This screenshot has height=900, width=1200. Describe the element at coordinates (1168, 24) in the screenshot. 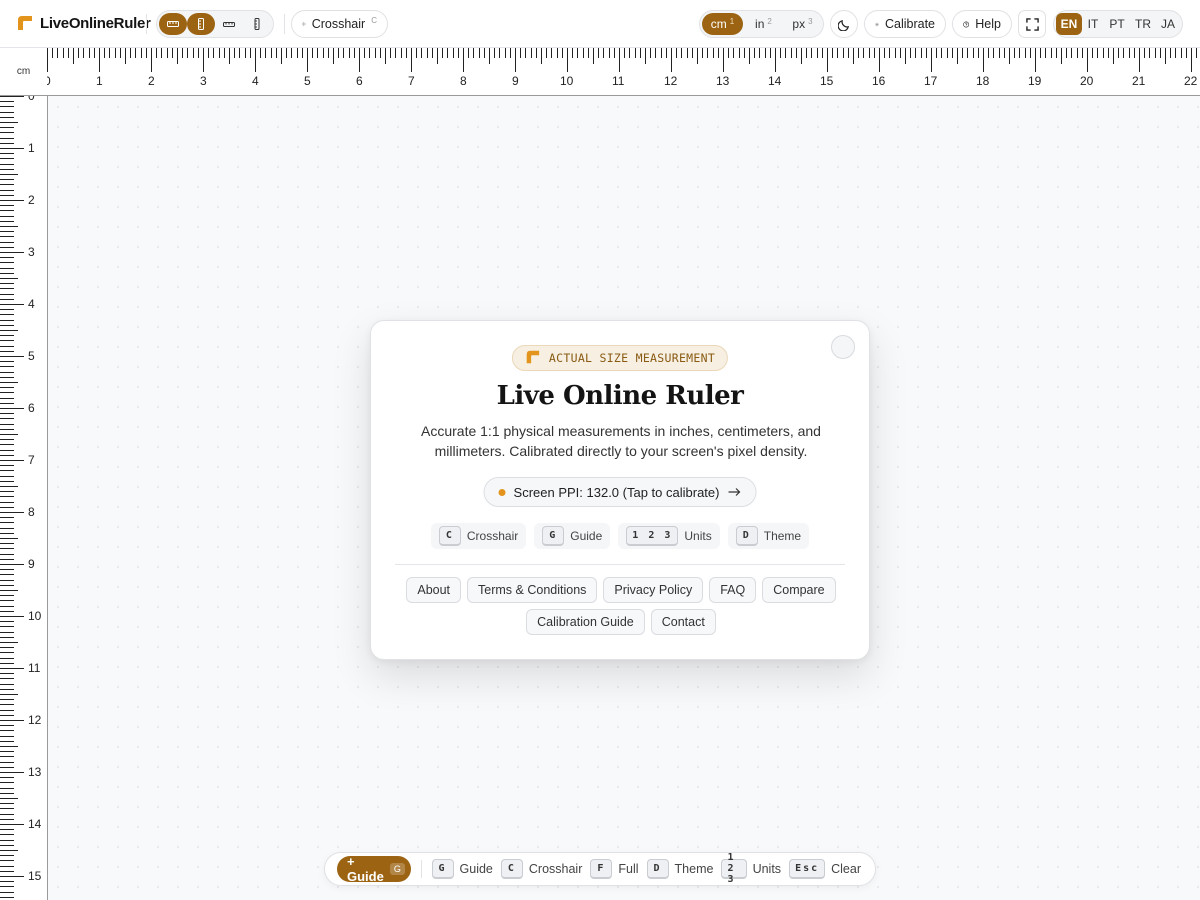

I see `lang-ja-button: JA` at that location.